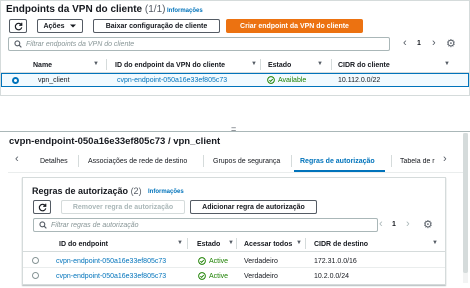  I want to click on tab-security-groups: Grupos de segurança, so click(246, 161).